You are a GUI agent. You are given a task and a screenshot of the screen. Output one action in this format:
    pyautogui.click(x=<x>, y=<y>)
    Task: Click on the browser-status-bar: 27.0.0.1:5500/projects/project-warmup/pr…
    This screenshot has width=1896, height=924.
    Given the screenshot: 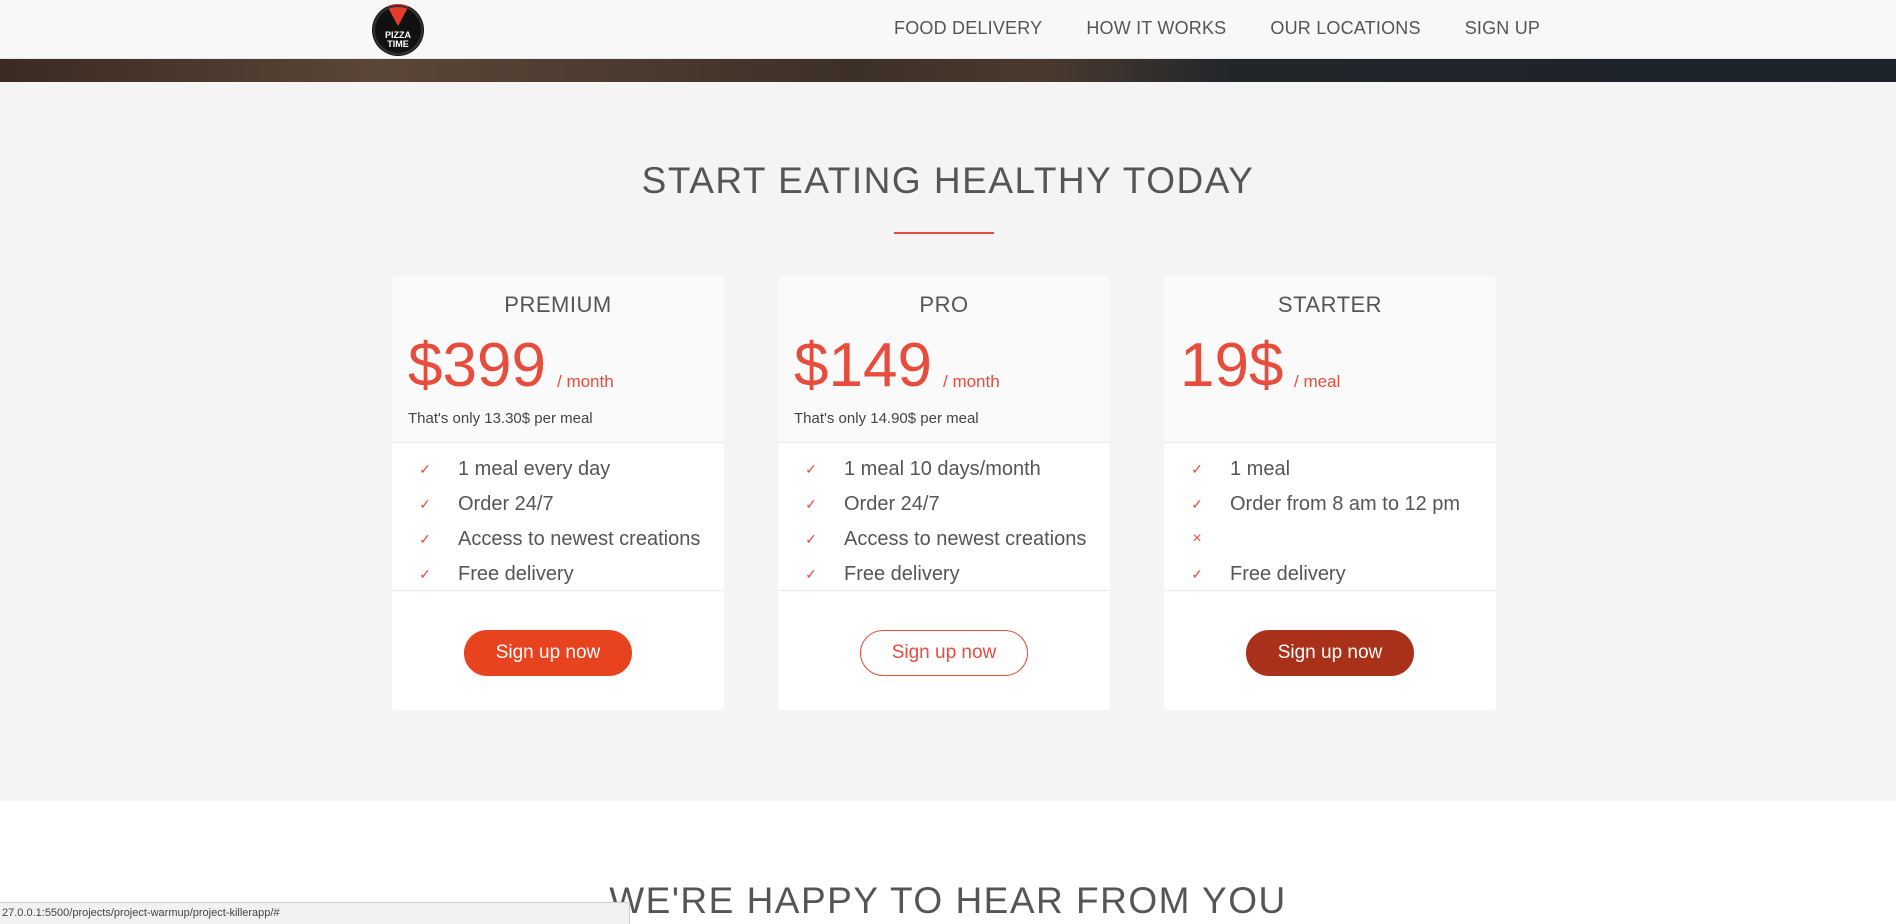 What is the action you would take?
    pyautogui.click(x=315, y=913)
    